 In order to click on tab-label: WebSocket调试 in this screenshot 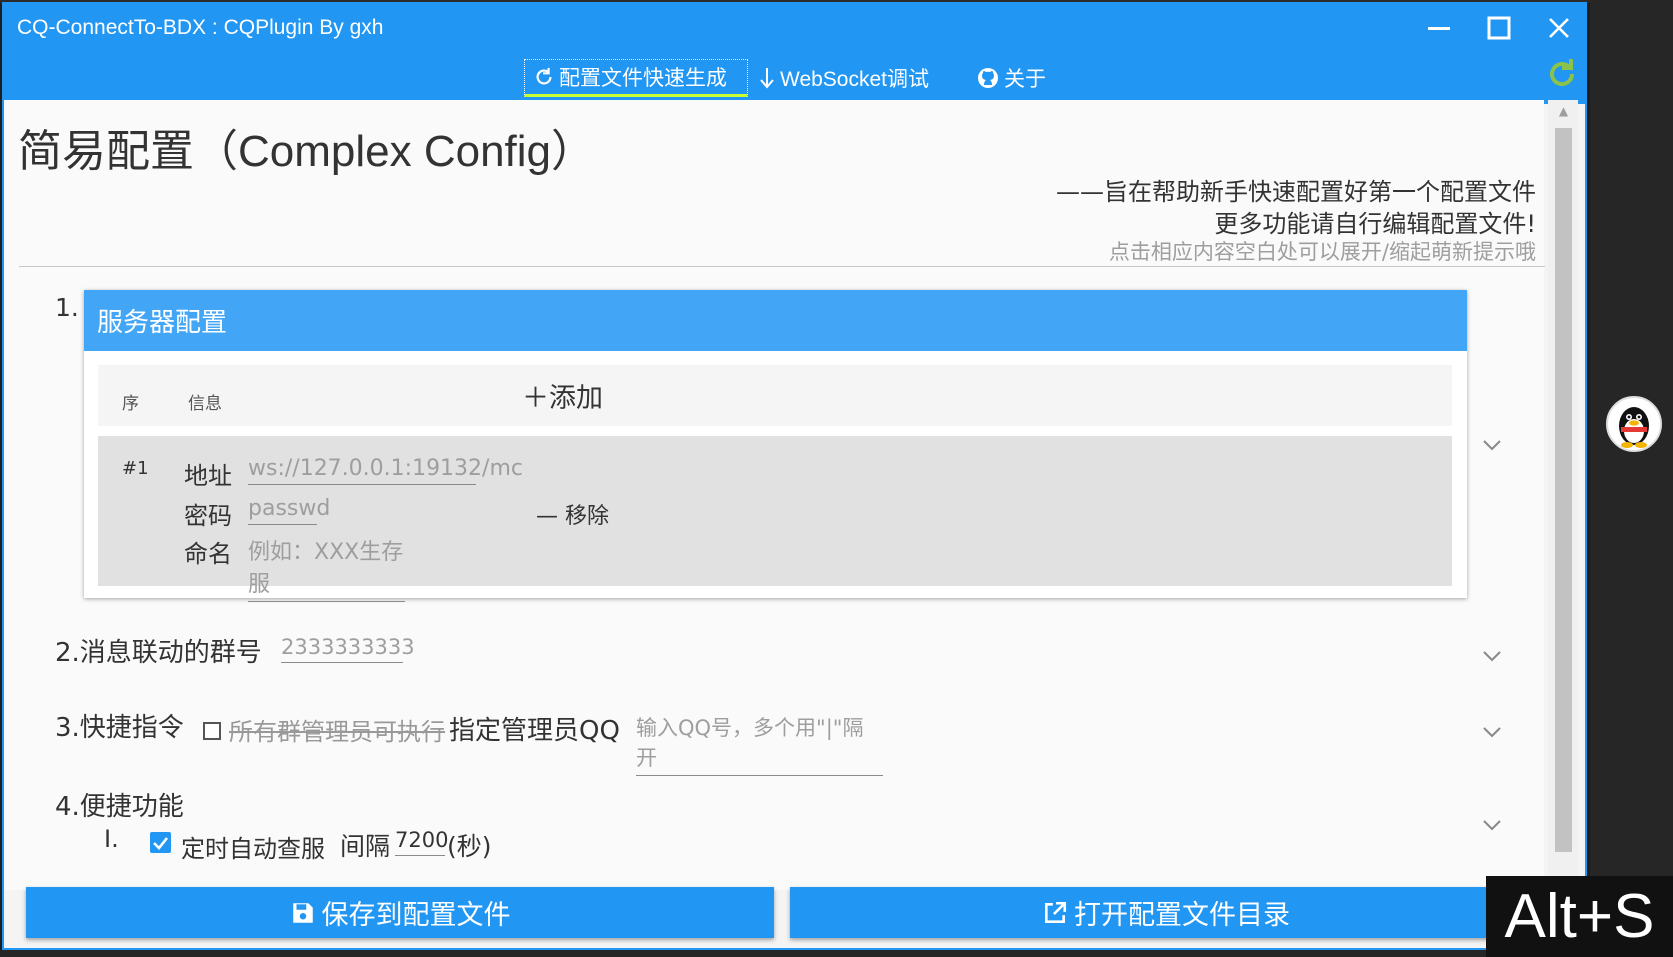, I will do `click(854, 79)`.